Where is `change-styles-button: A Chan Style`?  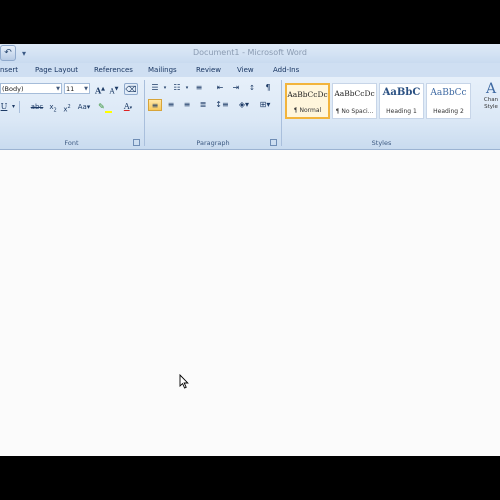
change-styles-button: A Chan Style is located at coordinates (491, 103).